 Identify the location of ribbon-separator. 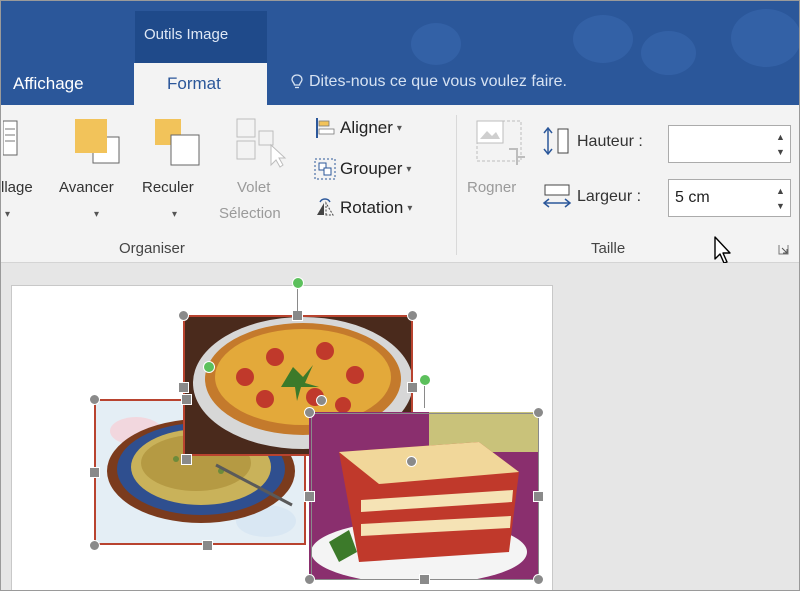
(456, 185).